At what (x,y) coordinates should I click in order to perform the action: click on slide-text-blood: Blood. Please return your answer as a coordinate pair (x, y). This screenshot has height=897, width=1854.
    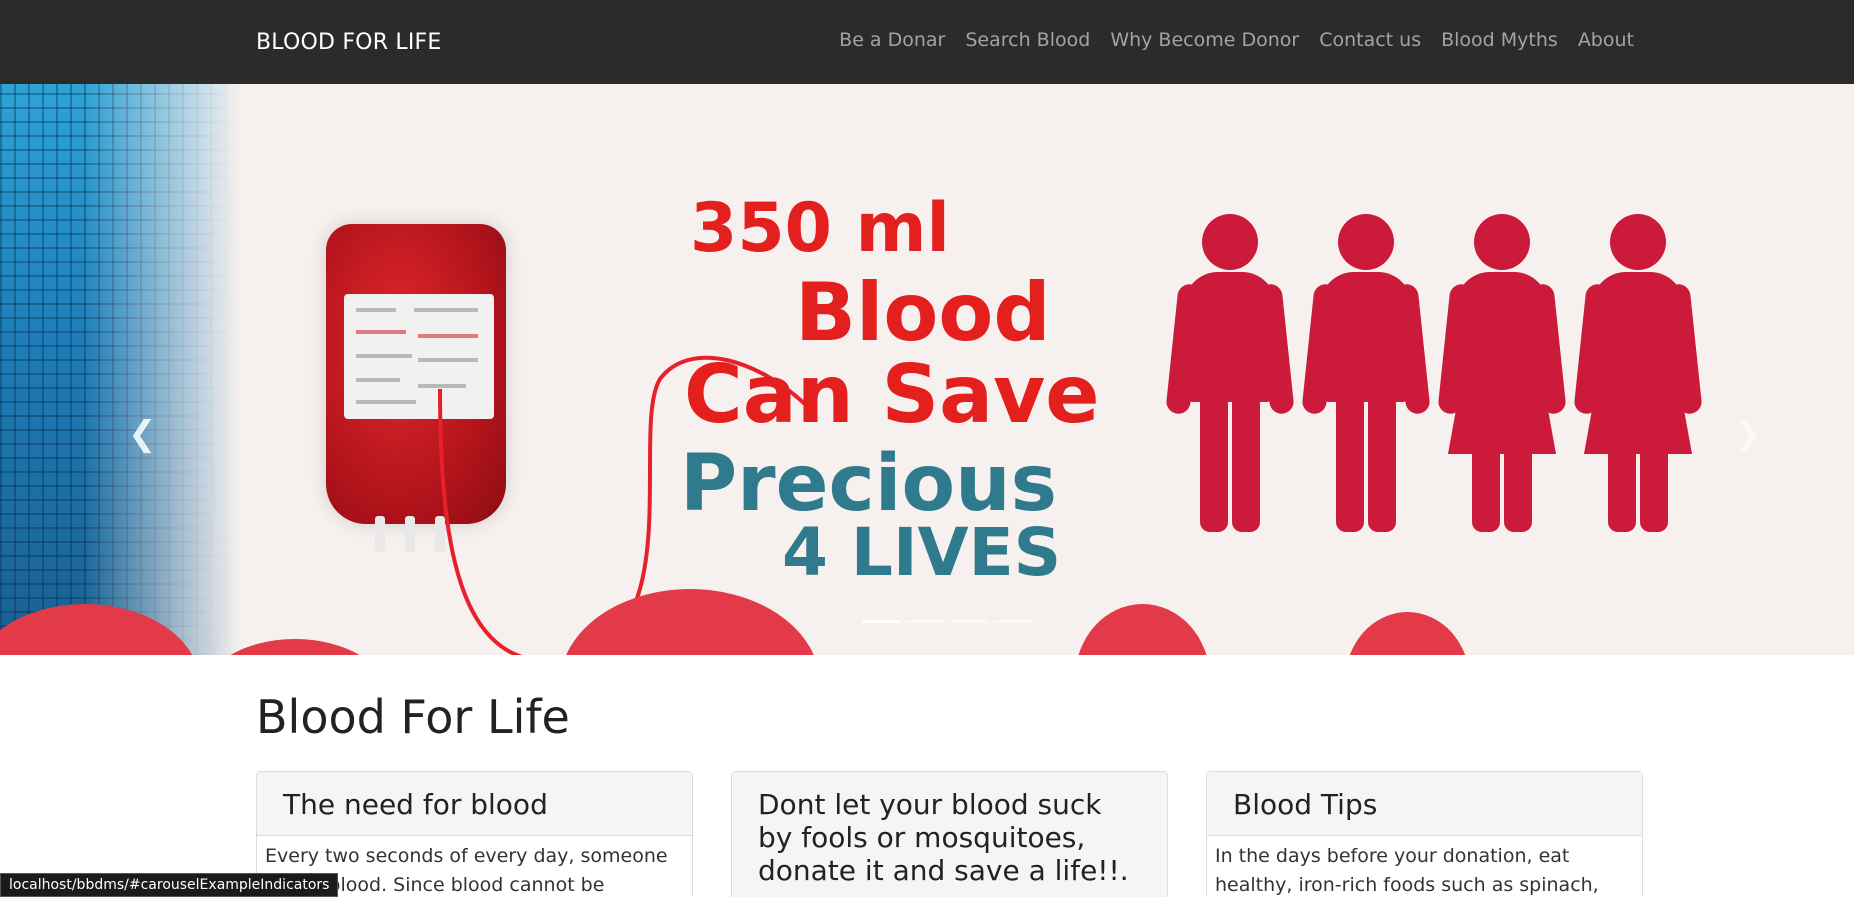
    Looking at the image, I should click on (923, 312).